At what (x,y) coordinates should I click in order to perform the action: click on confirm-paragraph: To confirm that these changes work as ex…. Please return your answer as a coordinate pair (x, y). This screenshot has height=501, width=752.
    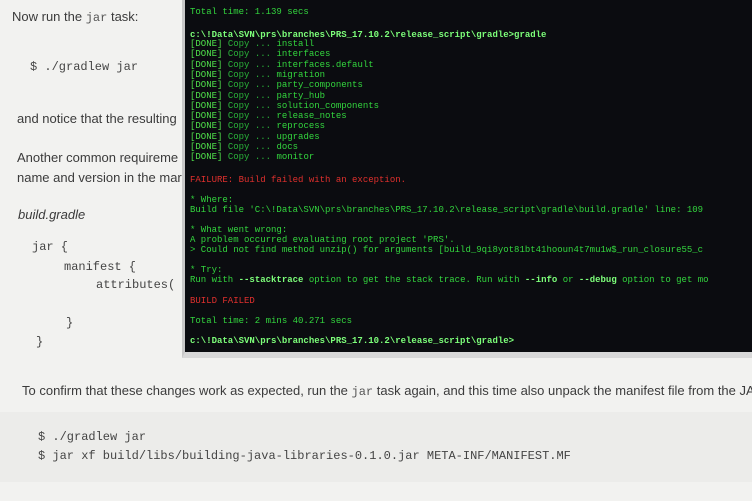
    Looking at the image, I should click on (387, 391).